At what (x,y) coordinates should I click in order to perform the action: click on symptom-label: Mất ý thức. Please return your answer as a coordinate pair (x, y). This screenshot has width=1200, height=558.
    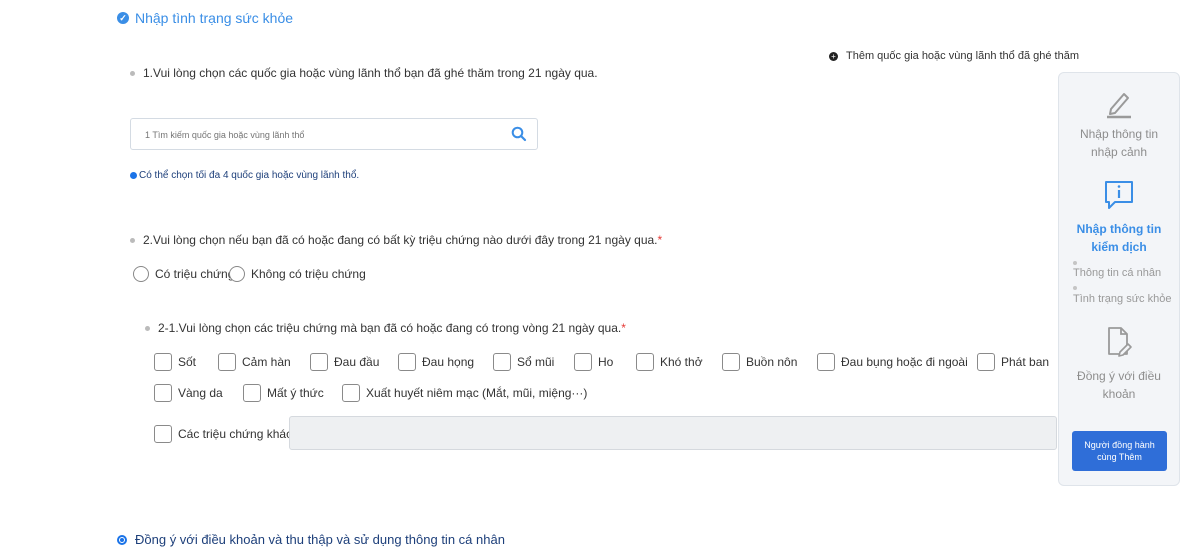
    Looking at the image, I should click on (295, 393).